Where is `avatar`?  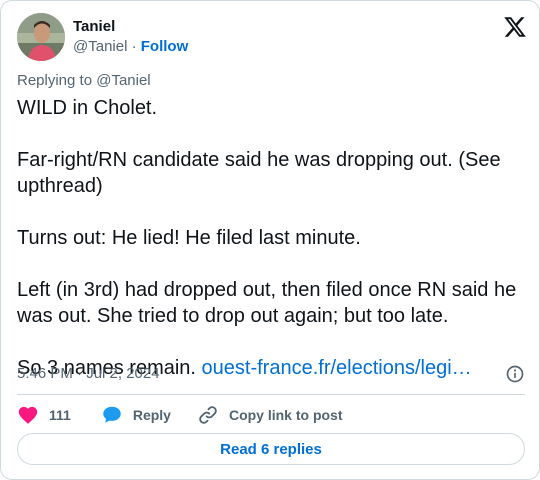
avatar is located at coordinates (41, 37).